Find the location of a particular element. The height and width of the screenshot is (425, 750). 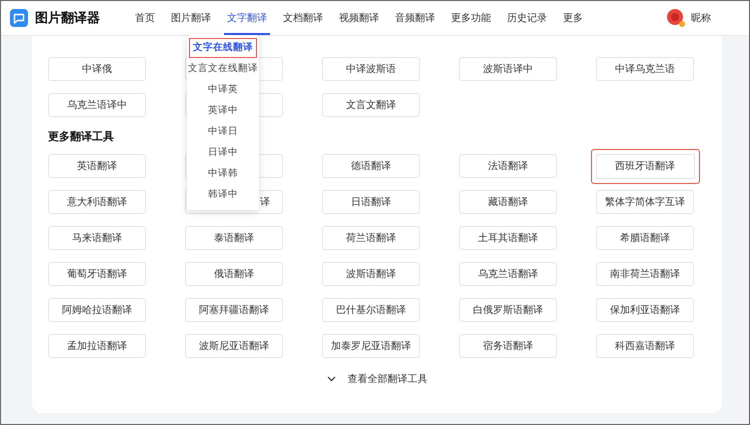

menu-item: 文字在线翻译 is located at coordinates (223, 48).